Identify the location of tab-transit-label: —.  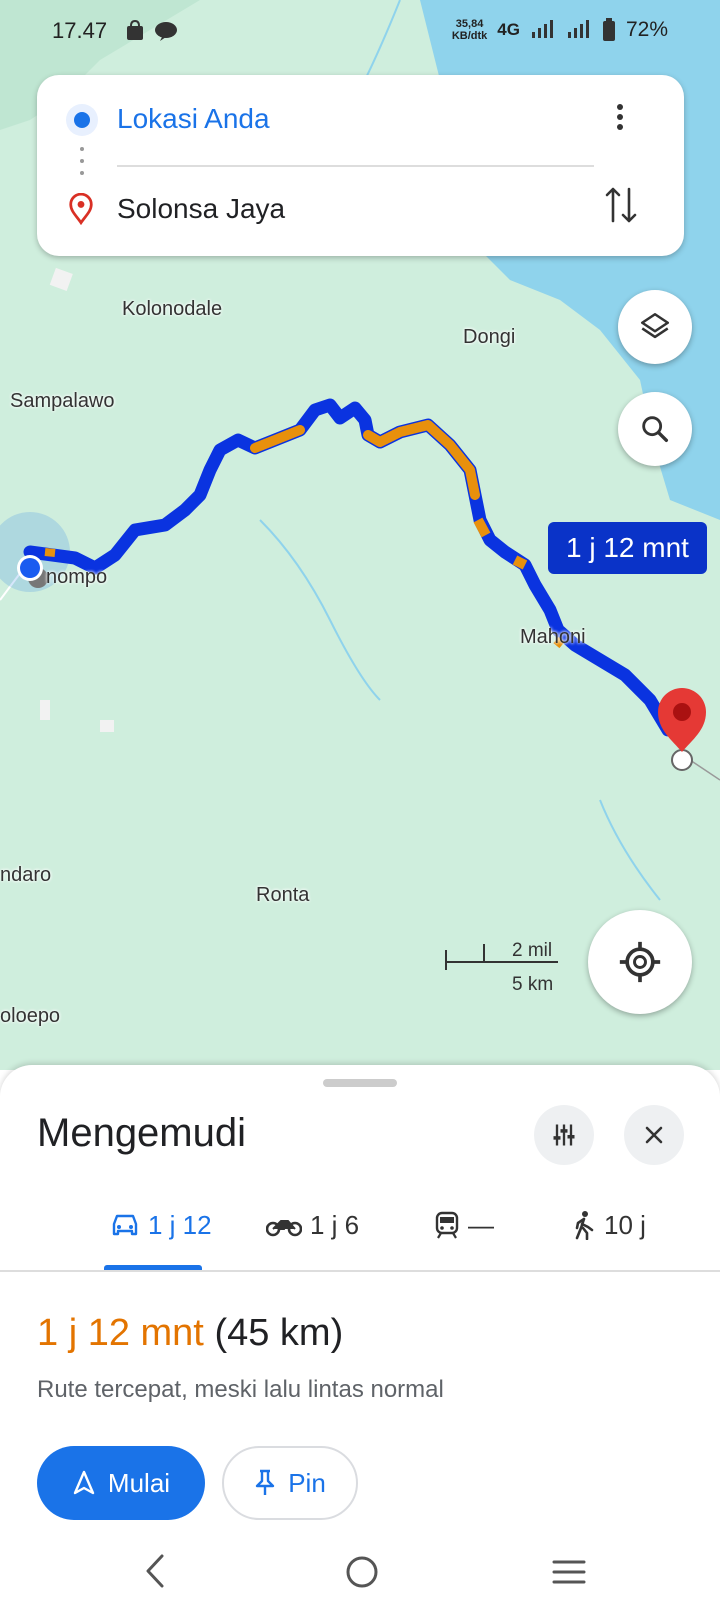
(481, 1224).